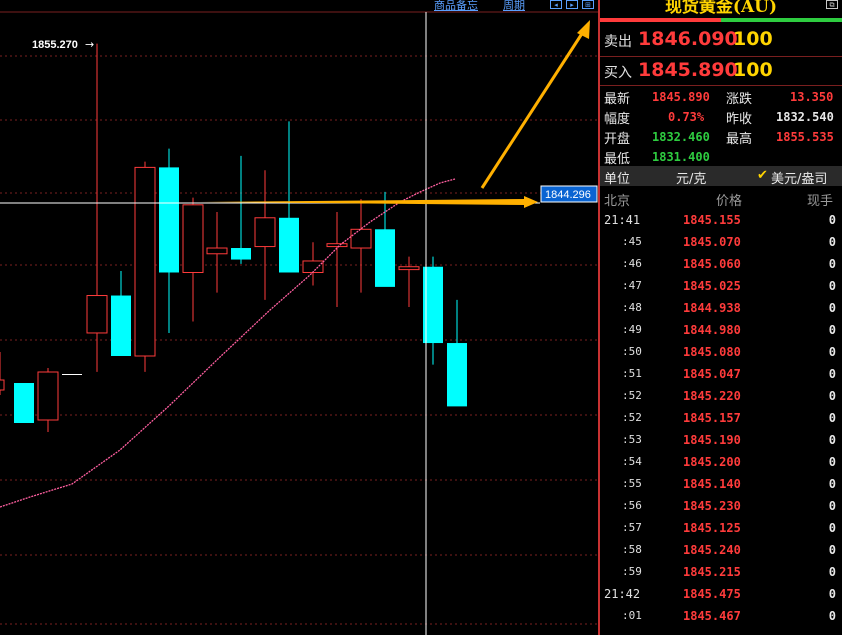 The height and width of the screenshot is (635, 842). What do you see at coordinates (514, 6) in the screenshot?
I see `period-link: 周期` at bounding box center [514, 6].